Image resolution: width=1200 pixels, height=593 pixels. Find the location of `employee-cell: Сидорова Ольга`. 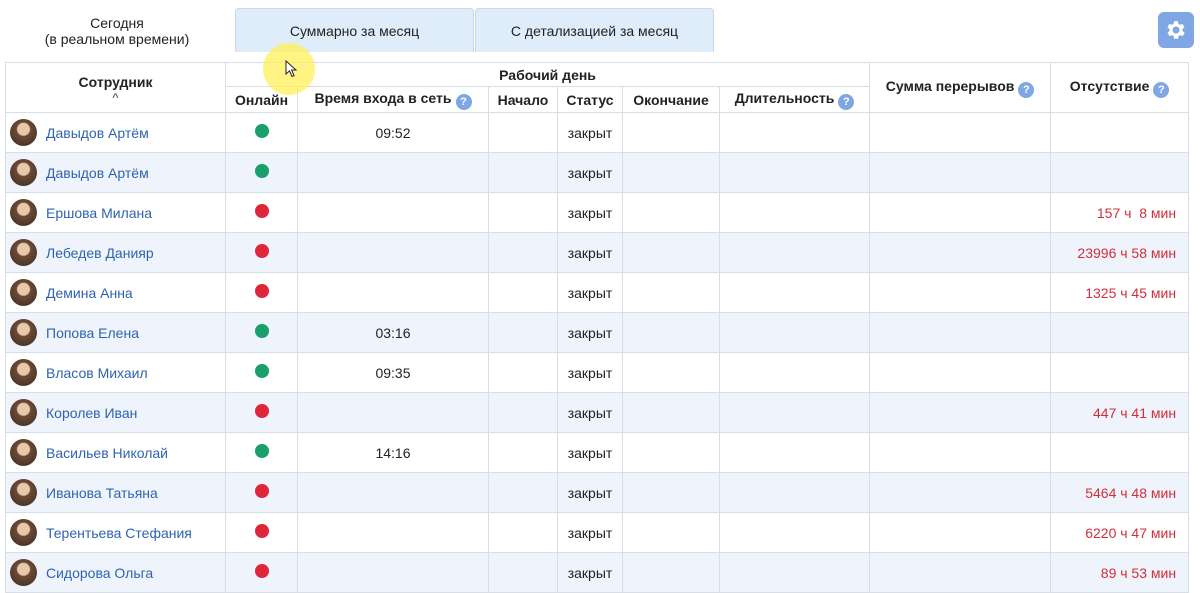

employee-cell: Сидорова Ольга is located at coordinates (115, 572).